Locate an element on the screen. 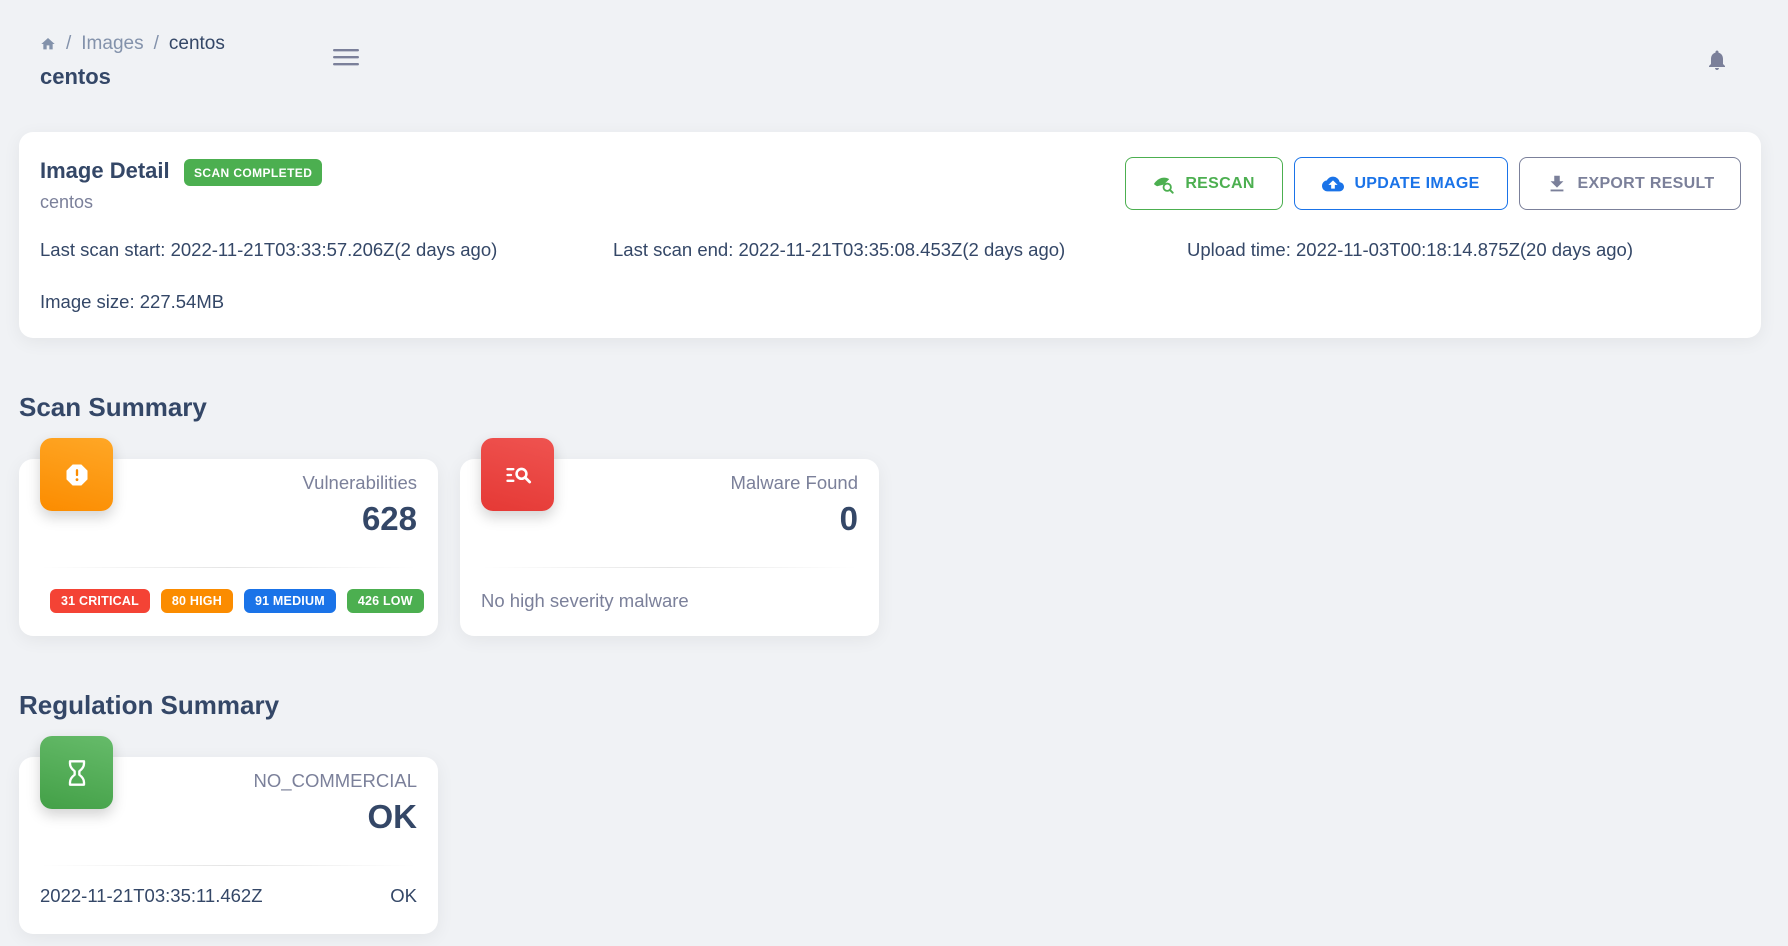 The image size is (1788, 946). vulnerabilities-label: Vulnerabilities is located at coordinates (360, 482).